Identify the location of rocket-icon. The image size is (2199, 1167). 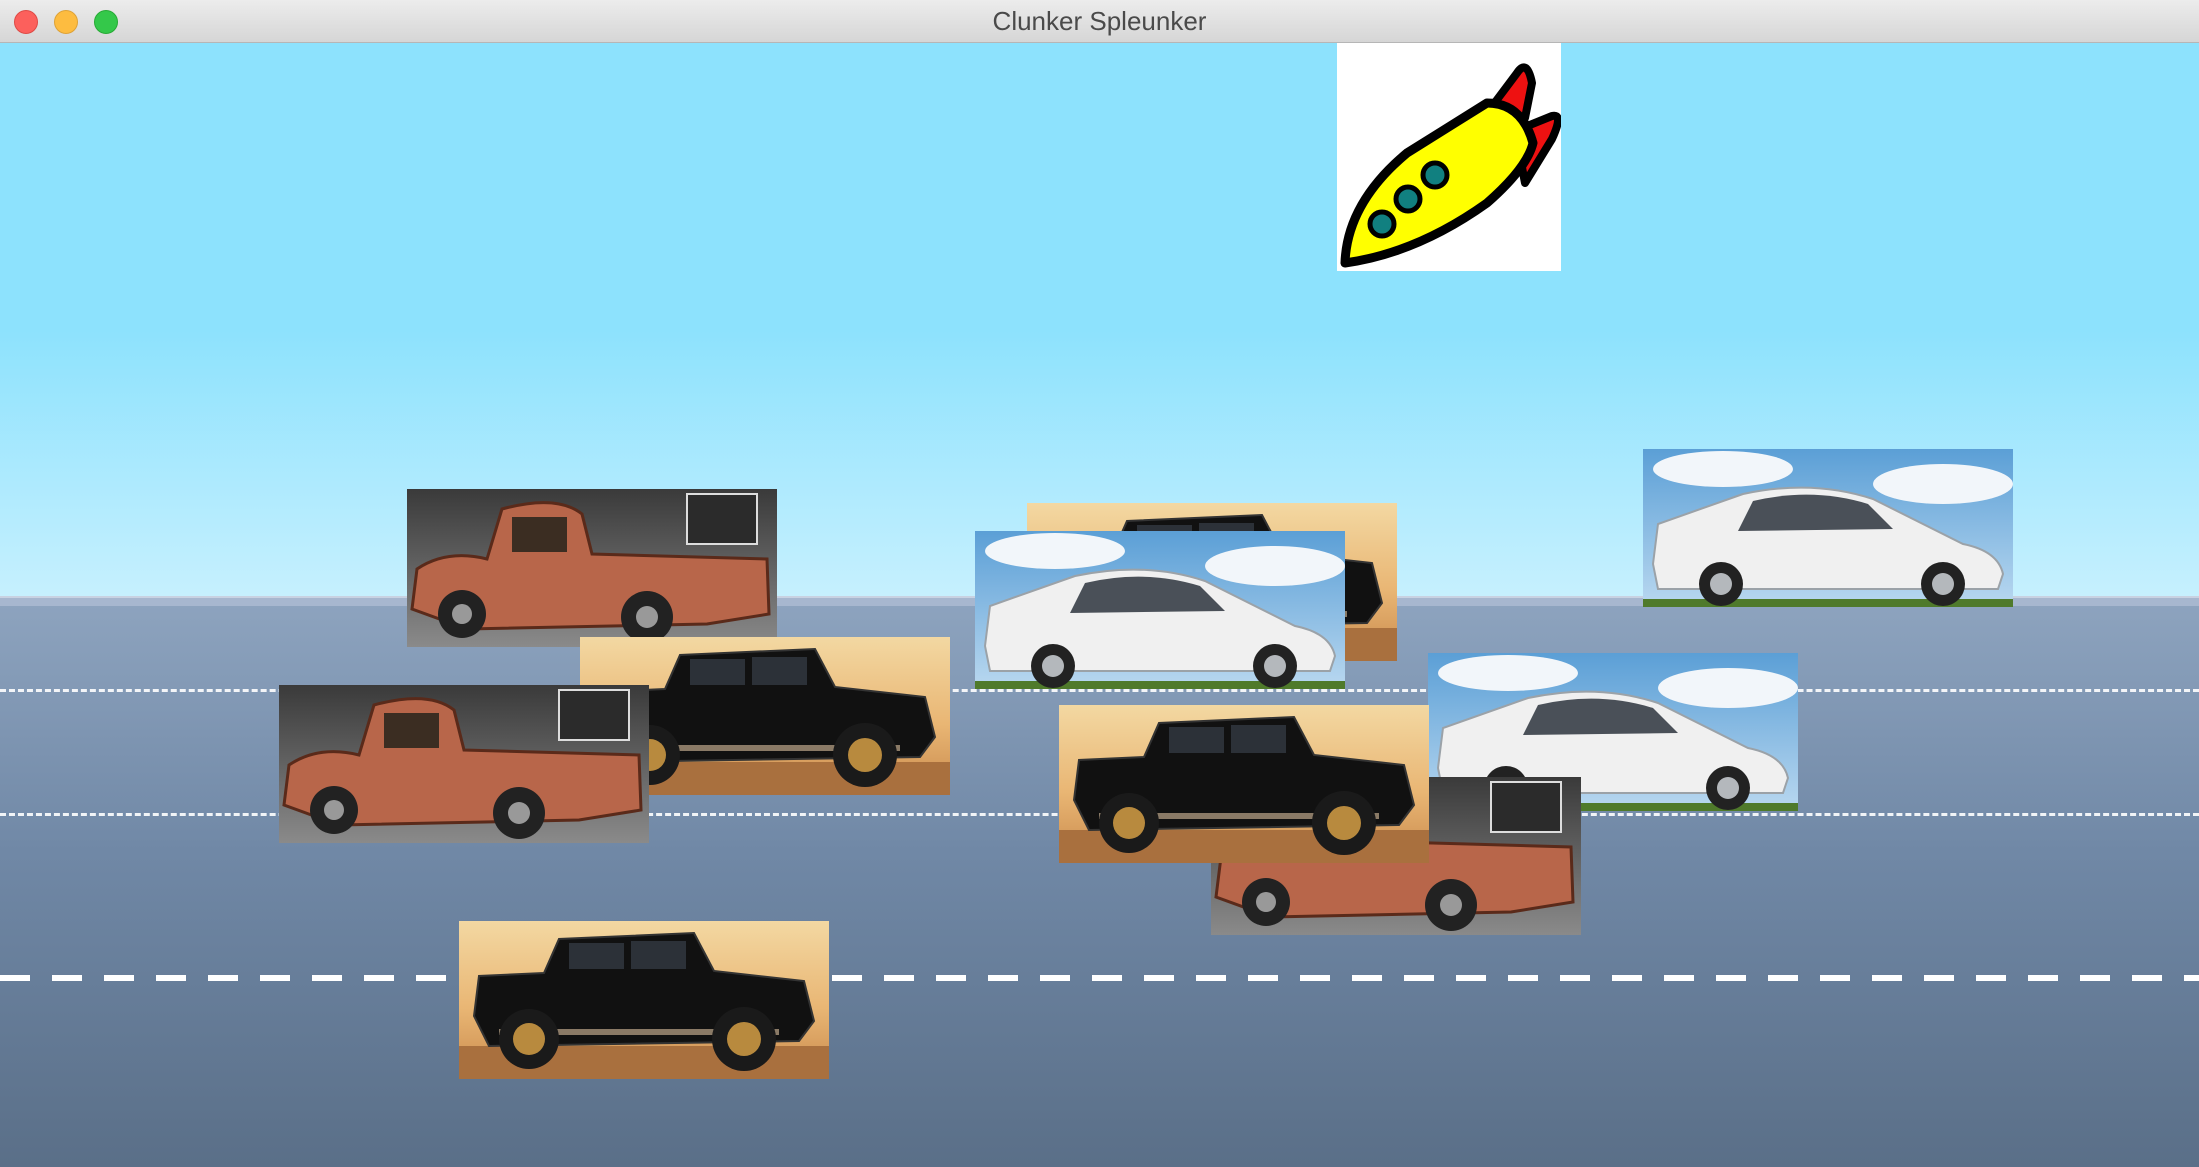
(1450, 165).